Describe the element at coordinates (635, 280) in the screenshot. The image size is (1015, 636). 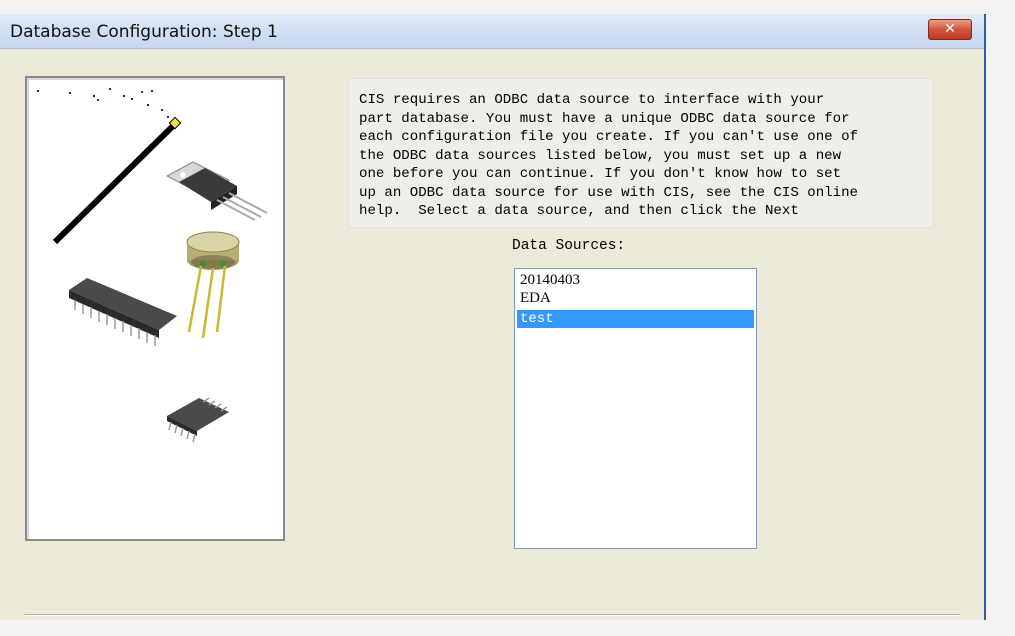
I see `list-item-20140403: 20140403` at that location.